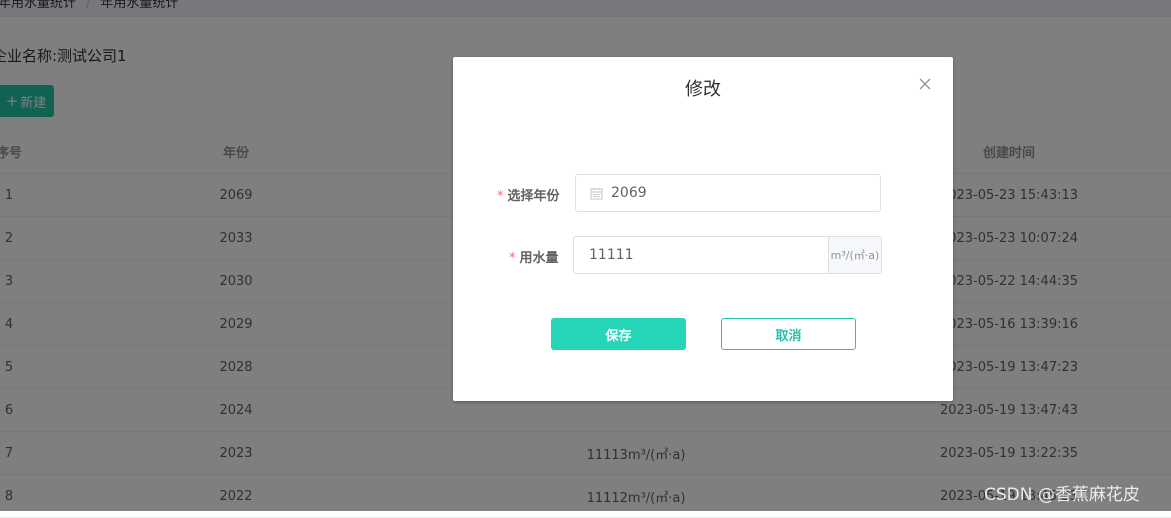 This screenshot has height=518, width=1171. What do you see at coordinates (703, 89) in the screenshot?
I see `dialog-title: 修改` at bounding box center [703, 89].